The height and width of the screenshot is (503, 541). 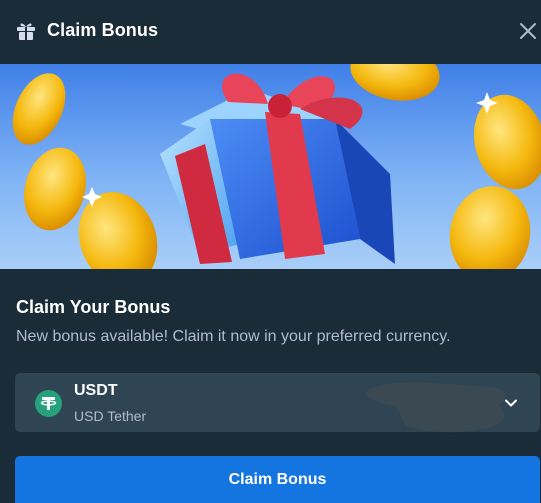 What do you see at coordinates (511, 403) in the screenshot?
I see `chevron-down-icon` at bounding box center [511, 403].